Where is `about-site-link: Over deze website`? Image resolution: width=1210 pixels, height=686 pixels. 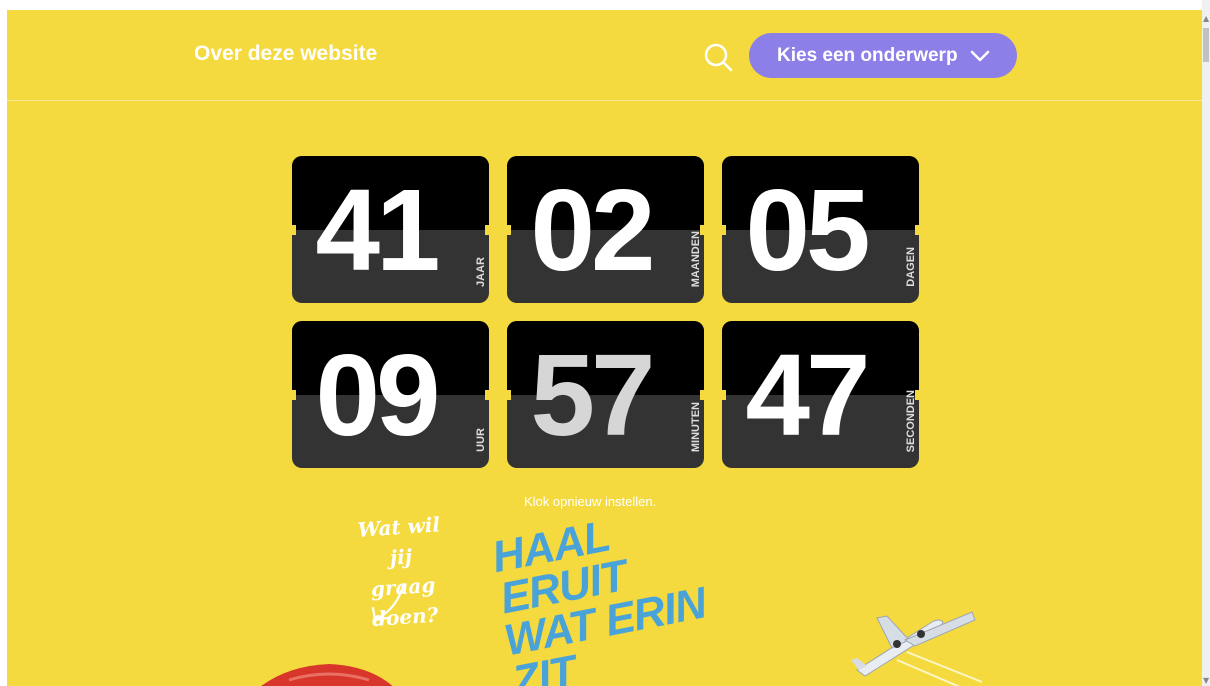 about-site-link: Over deze website is located at coordinates (285, 54).